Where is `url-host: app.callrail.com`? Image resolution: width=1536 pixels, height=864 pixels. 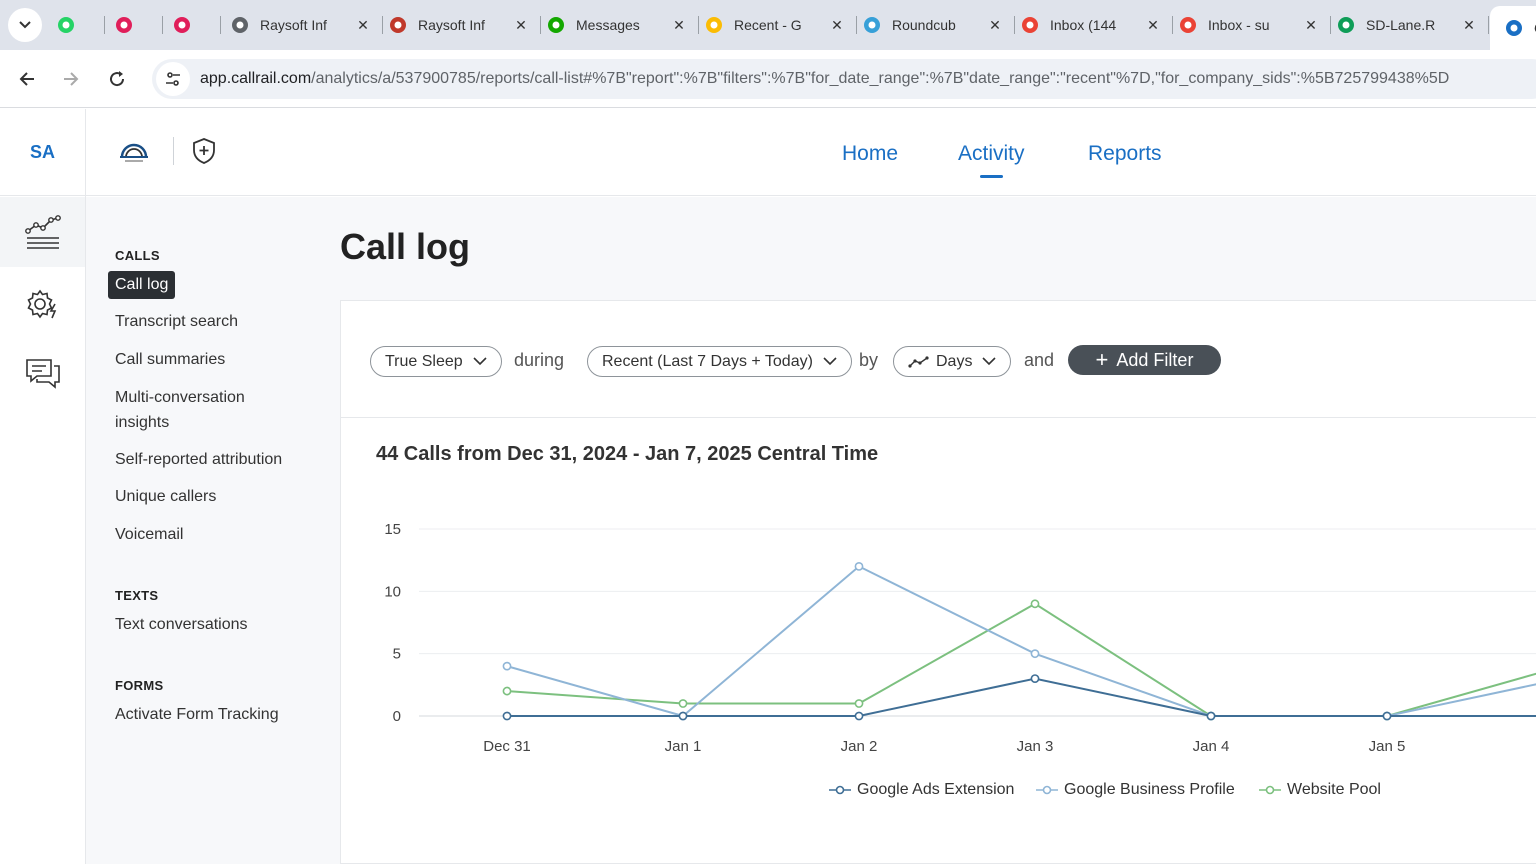
url-host: app.callrail.com is located at coordinates (256, 78).